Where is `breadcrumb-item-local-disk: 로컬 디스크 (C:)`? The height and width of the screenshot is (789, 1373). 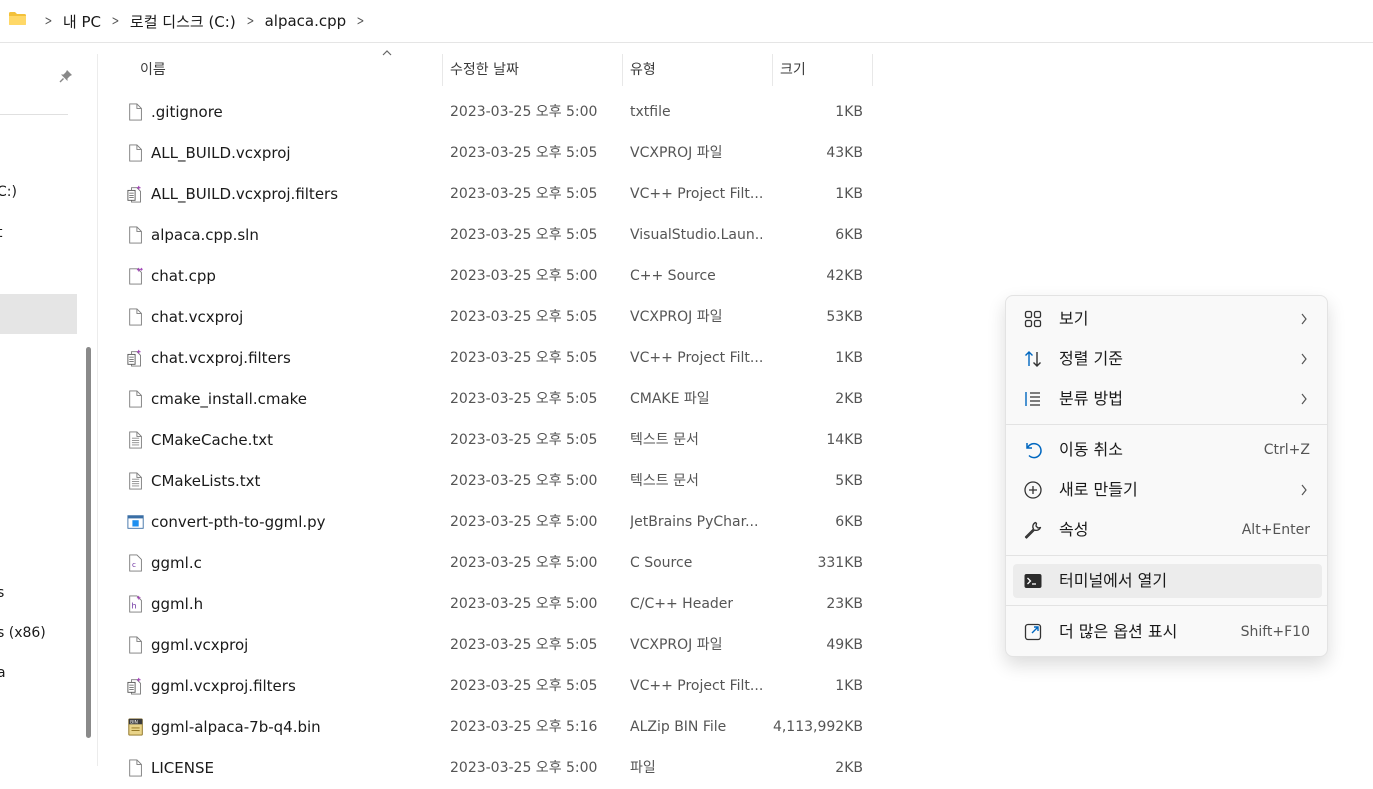
breadcrumb-item-local-disk: 로컬 디스크 (C:) is located at coordinates (183, 21).